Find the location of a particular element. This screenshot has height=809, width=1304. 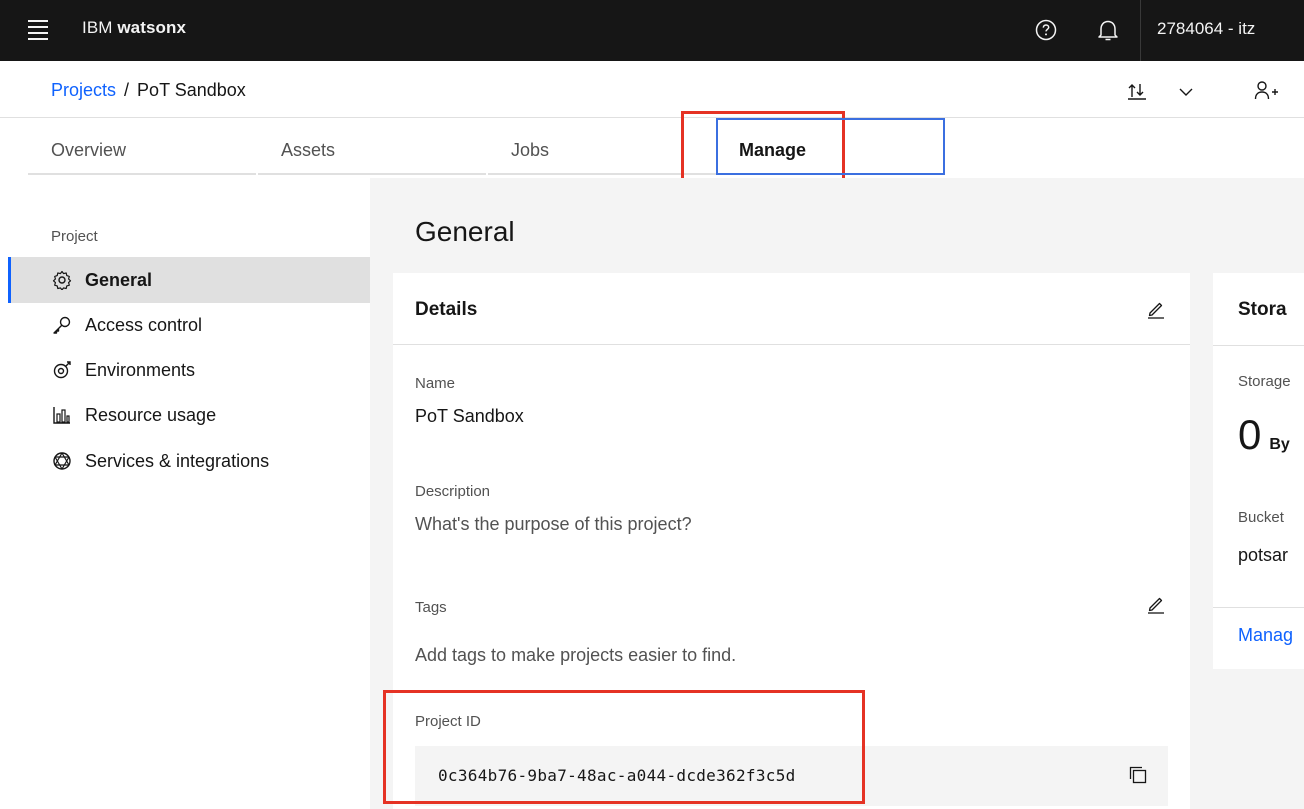

copy-icon is located at coordinates (1139, 776).